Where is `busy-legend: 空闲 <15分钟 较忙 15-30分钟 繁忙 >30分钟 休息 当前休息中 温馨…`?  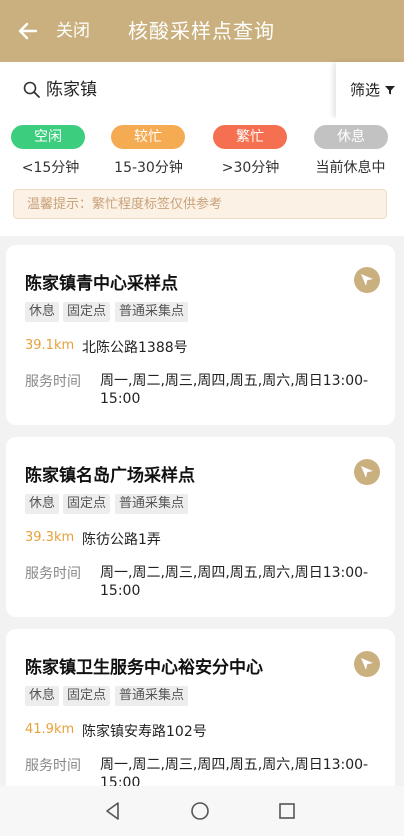
busy-legend: 空闲 <15分钟 较忙 15-30分钟 繁忙 >30分钟 休息 当前休息中 温馨… is located at coordinates (202, 177).